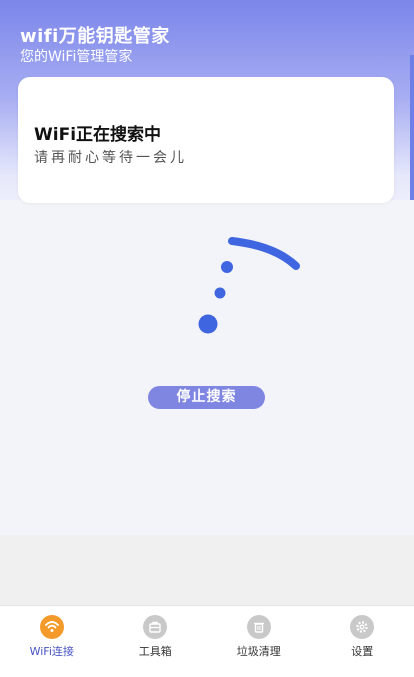 The width and height of the screenshot is (414, 677). What do you see at coordinates (95, 36) in the screenshot?
I see `app-title: wifi万能钥匙管家` at bounding box center [95, 36].